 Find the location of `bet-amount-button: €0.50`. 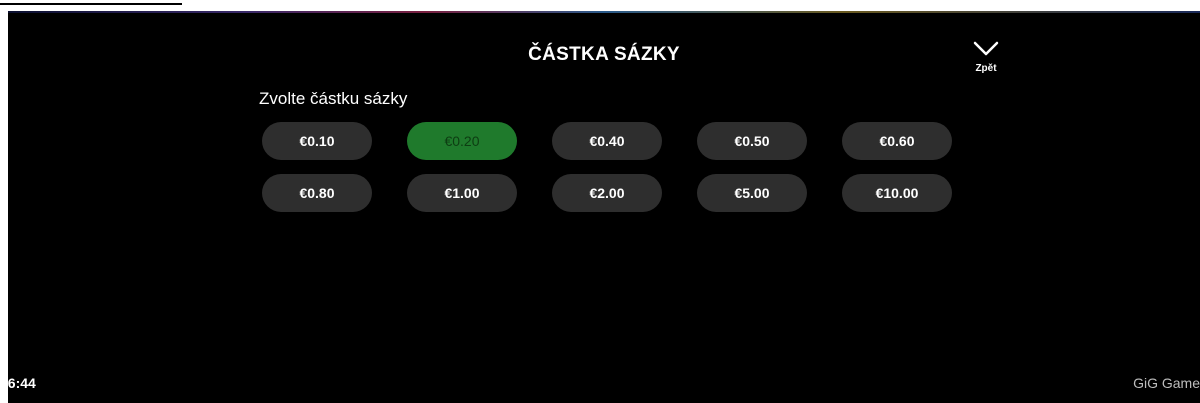

bet-amount-button: €0.50 is located at coordinates (752, 141).